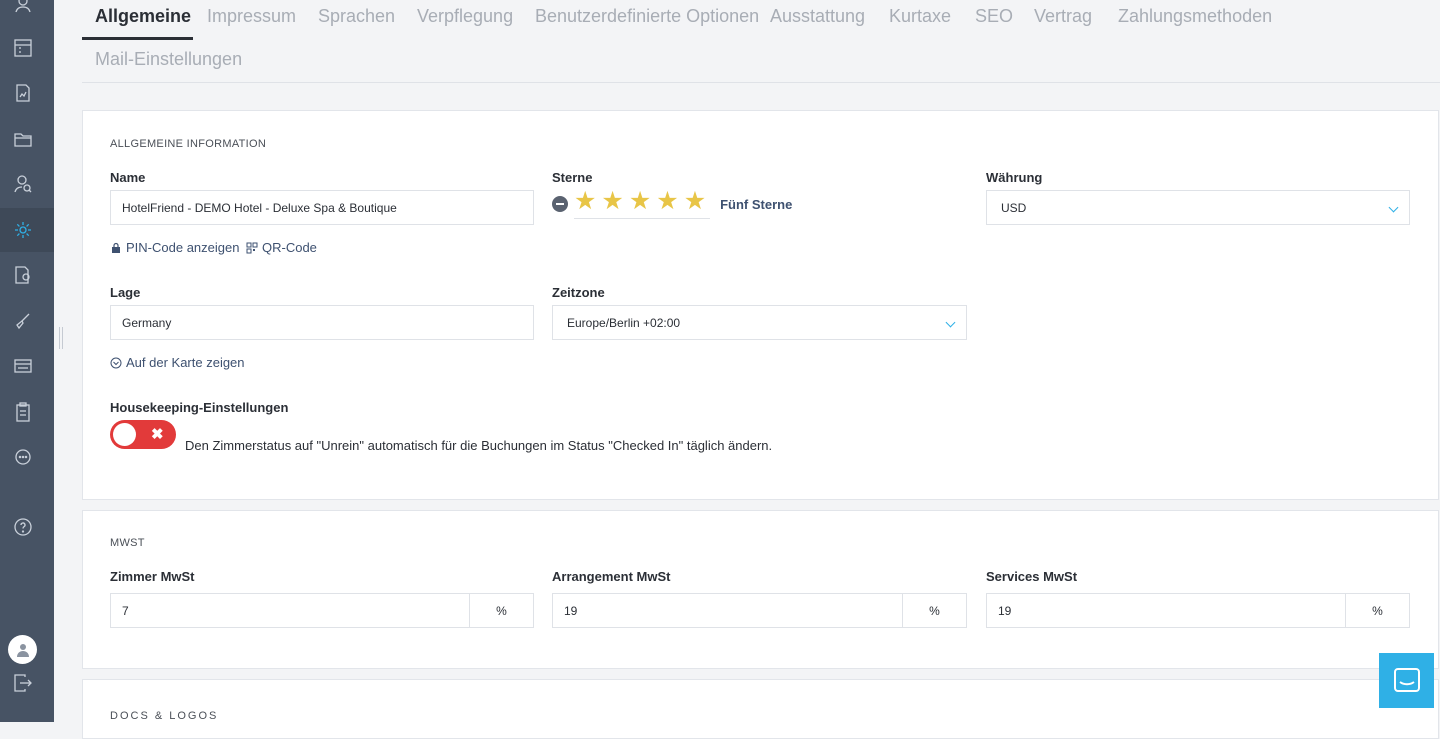 Image resolution: width=1440 pixels, height=739 pixels. What do you see at coordinates (23, 321) in the screenshot?
I see `cleaning-brush-icon` at bounding box center [23, 321].